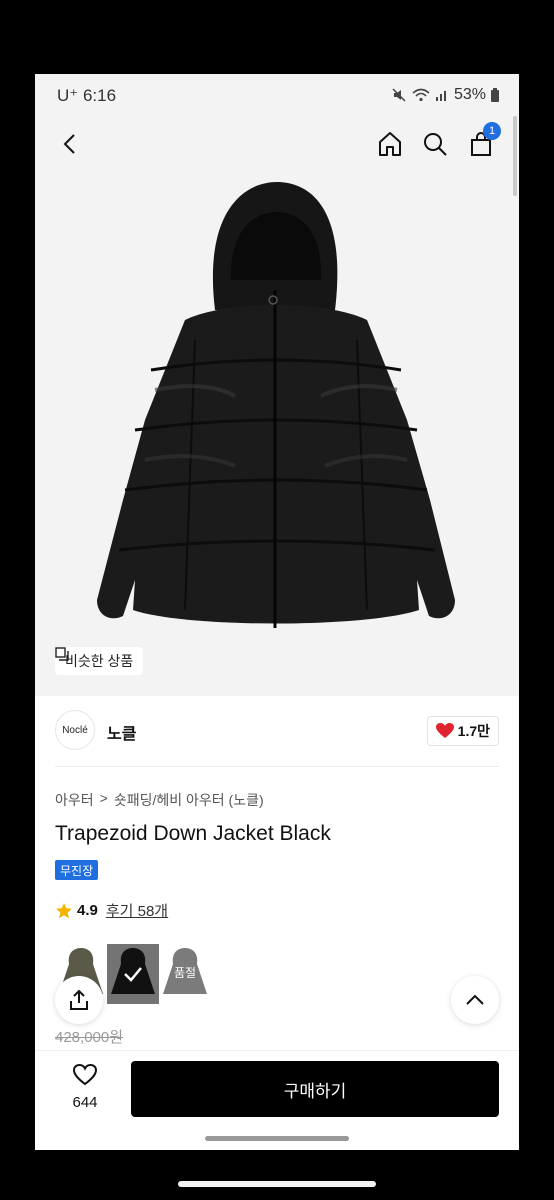 This screenshot has height=1200, width=554. Describe the element at coordinates (77, 870) in the screenshot. I see `promo-badge: 무진장` at that location.